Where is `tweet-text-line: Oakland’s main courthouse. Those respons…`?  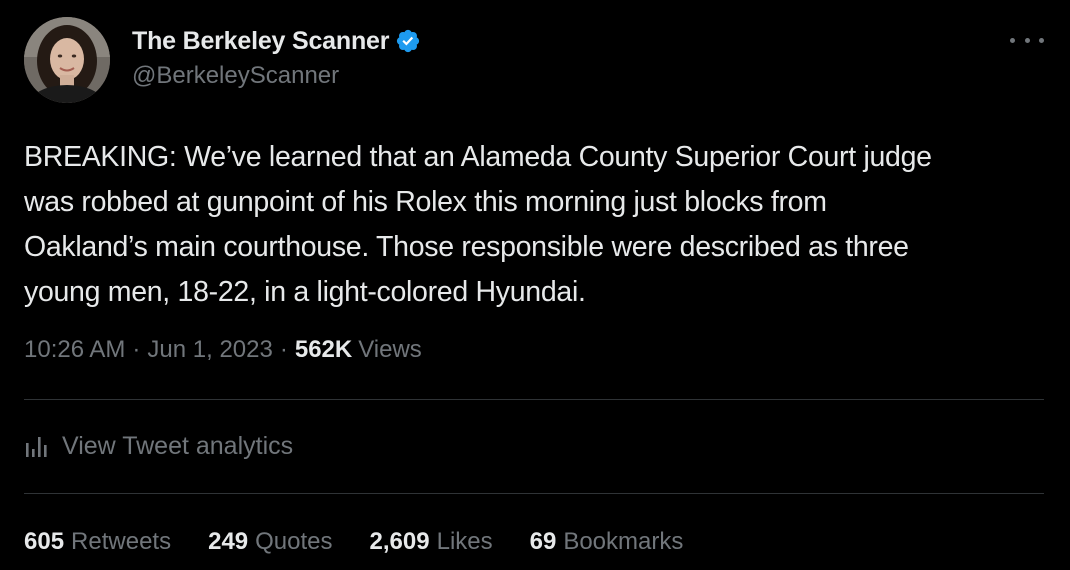 tweet-text-line: Oakland’s main courthouse. Those respons… is located at coordinates (466, 247).